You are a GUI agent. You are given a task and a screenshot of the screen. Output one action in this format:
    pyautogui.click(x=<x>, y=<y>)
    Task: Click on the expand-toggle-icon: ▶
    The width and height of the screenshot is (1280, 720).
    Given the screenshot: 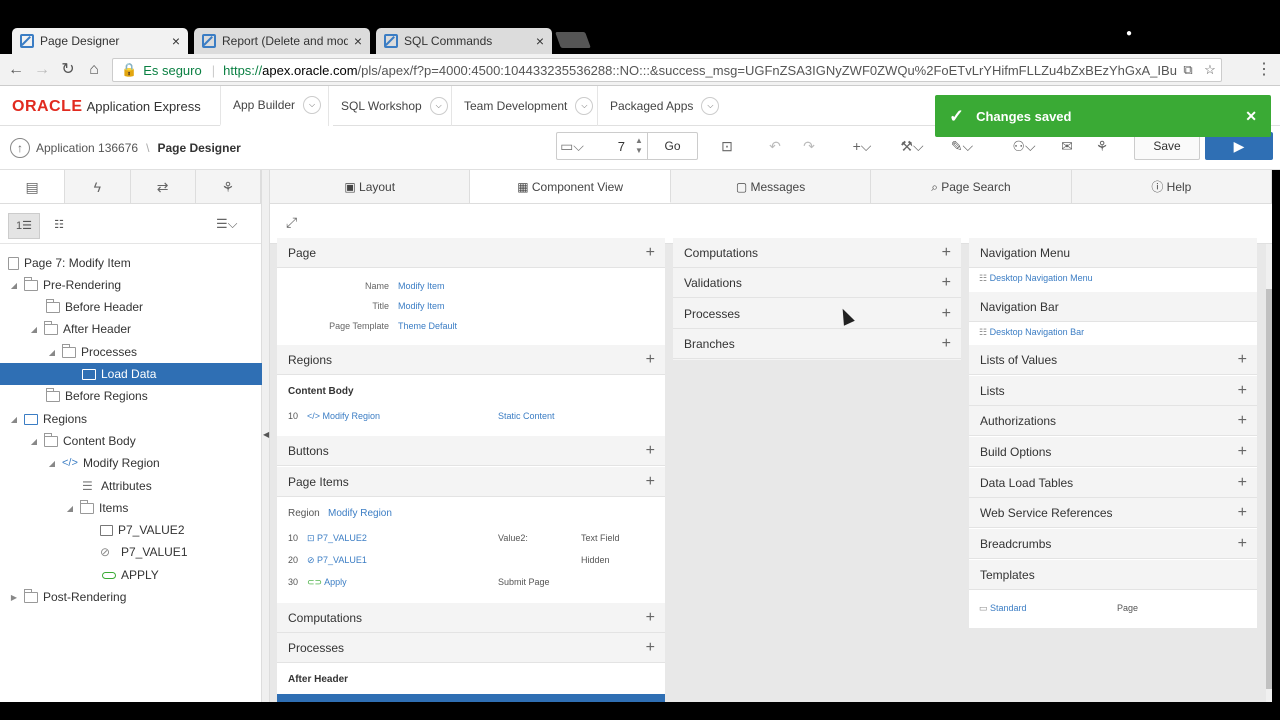 What is the action you would take?
    pyautogui.click(x=14, y=597)
    